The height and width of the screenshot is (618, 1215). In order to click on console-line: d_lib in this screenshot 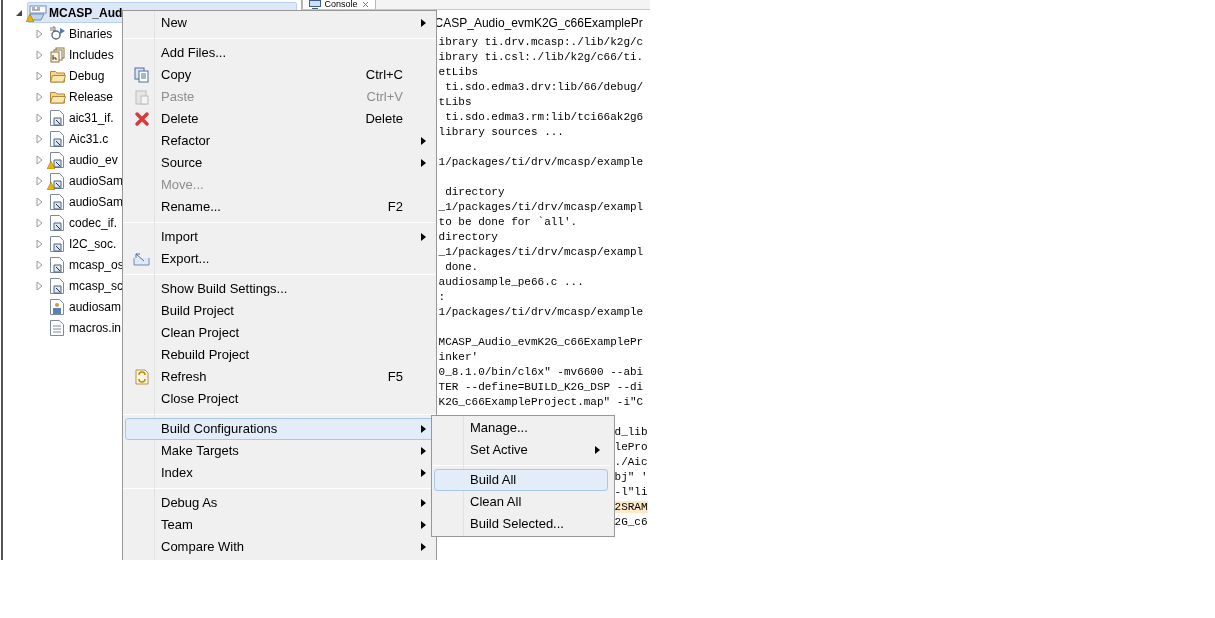, I will do `click(631, 432)`.